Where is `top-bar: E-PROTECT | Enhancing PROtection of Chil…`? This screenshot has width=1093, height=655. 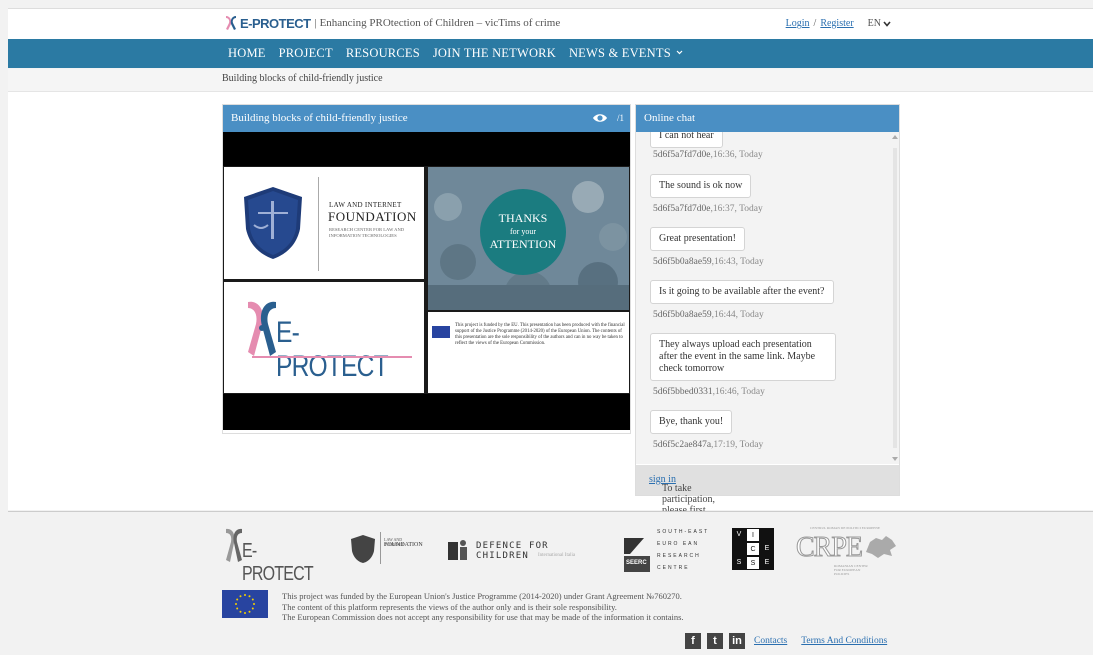
top-bar: E-PROTECT | Enhancing PROtection of Chil… is located at coordinates (550, 23).